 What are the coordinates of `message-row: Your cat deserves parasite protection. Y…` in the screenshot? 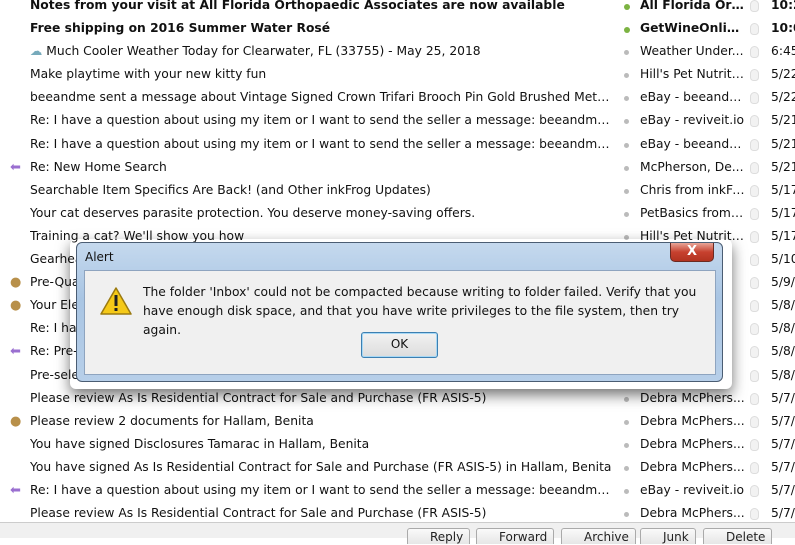 It's located at (397, 213).